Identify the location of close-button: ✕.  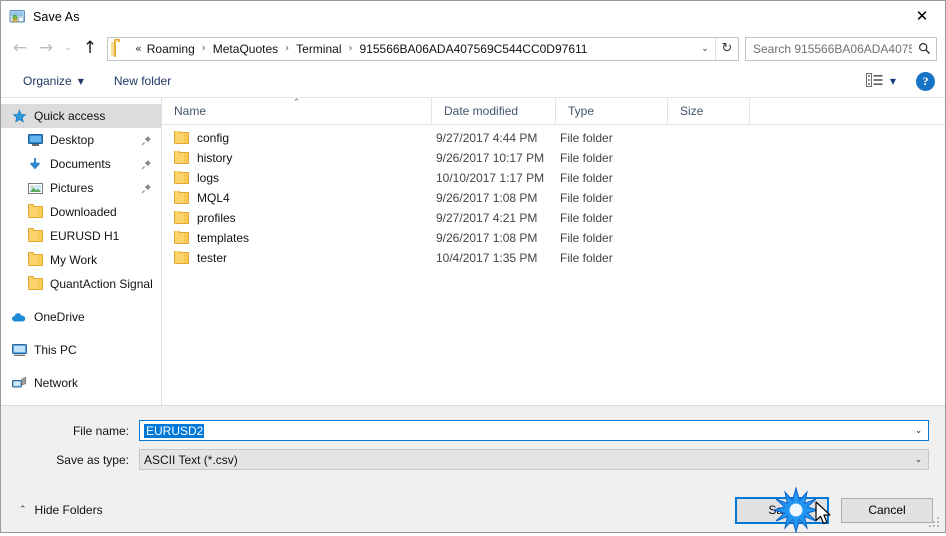
(922, 16).